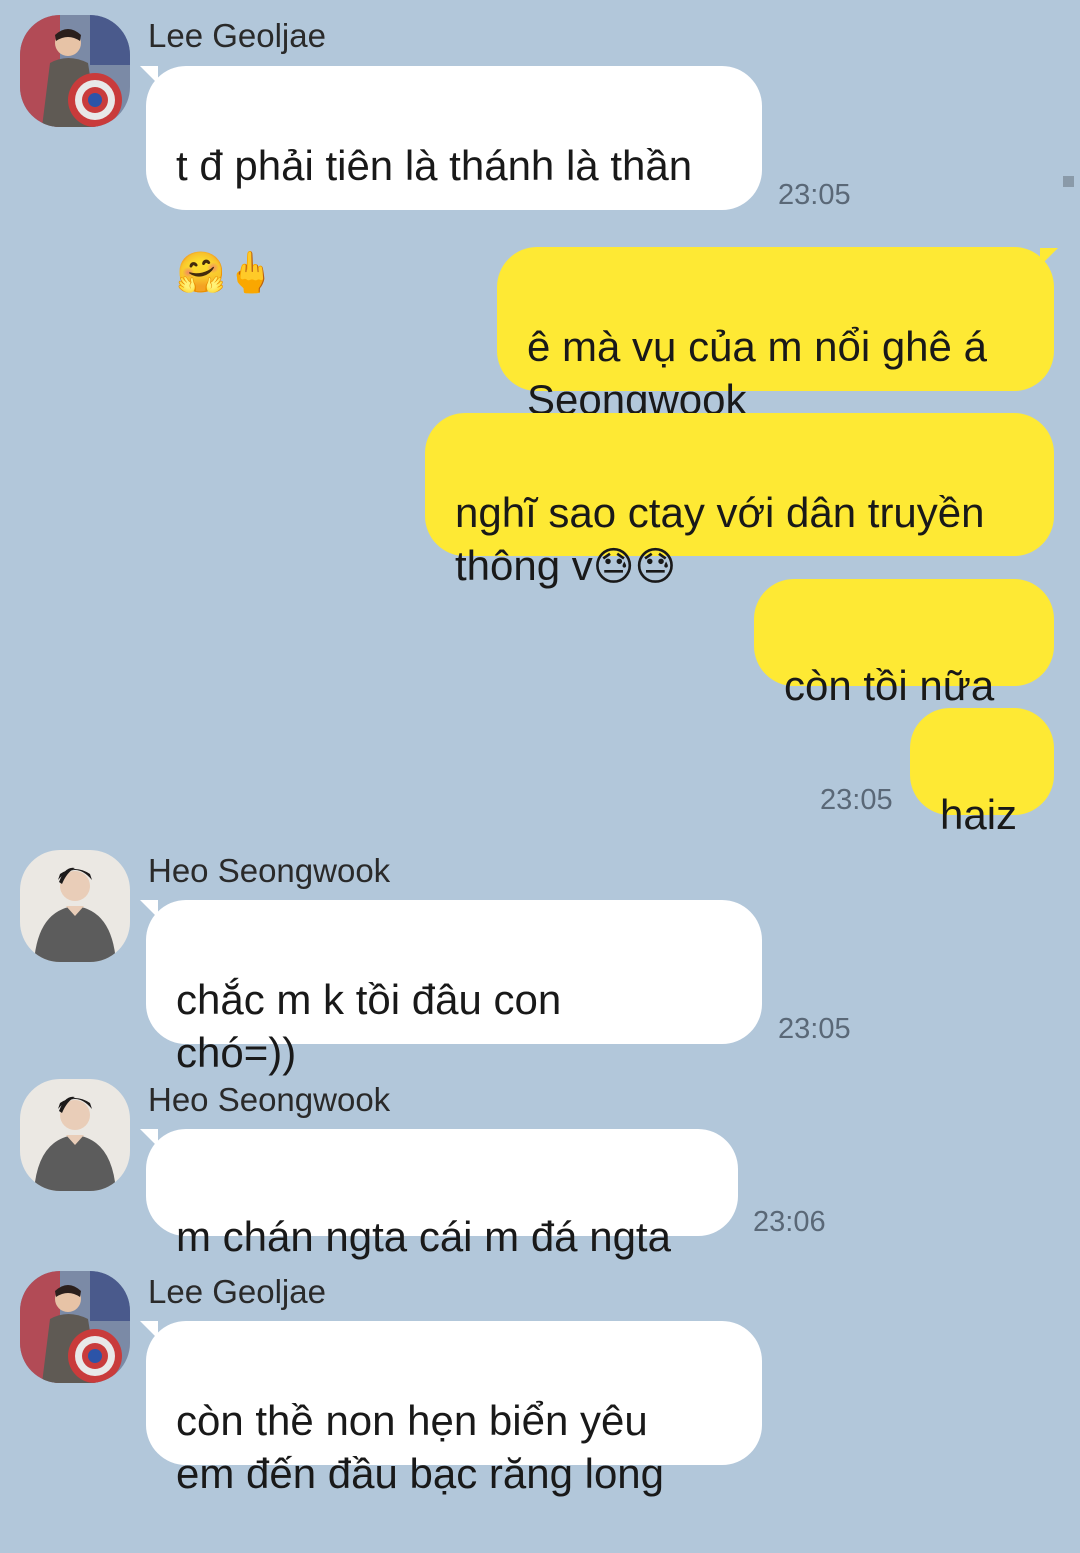  Describe the element at coordinates (889, 685) in the screenshot. I see `message-text: còn tồi nữa` at that location.